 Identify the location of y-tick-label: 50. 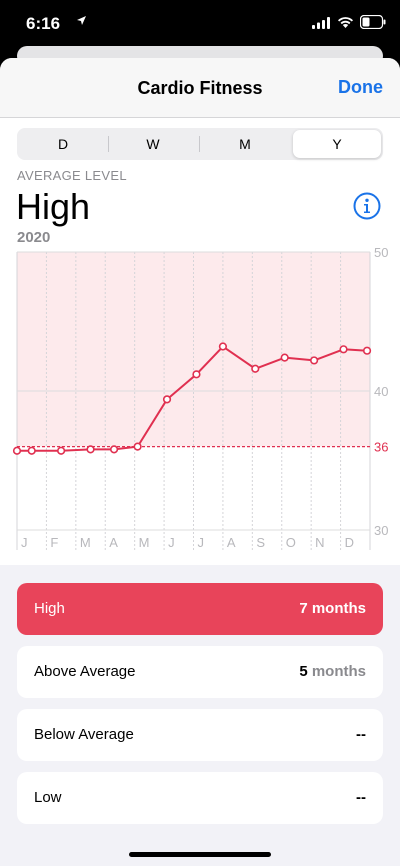
(381, 252).